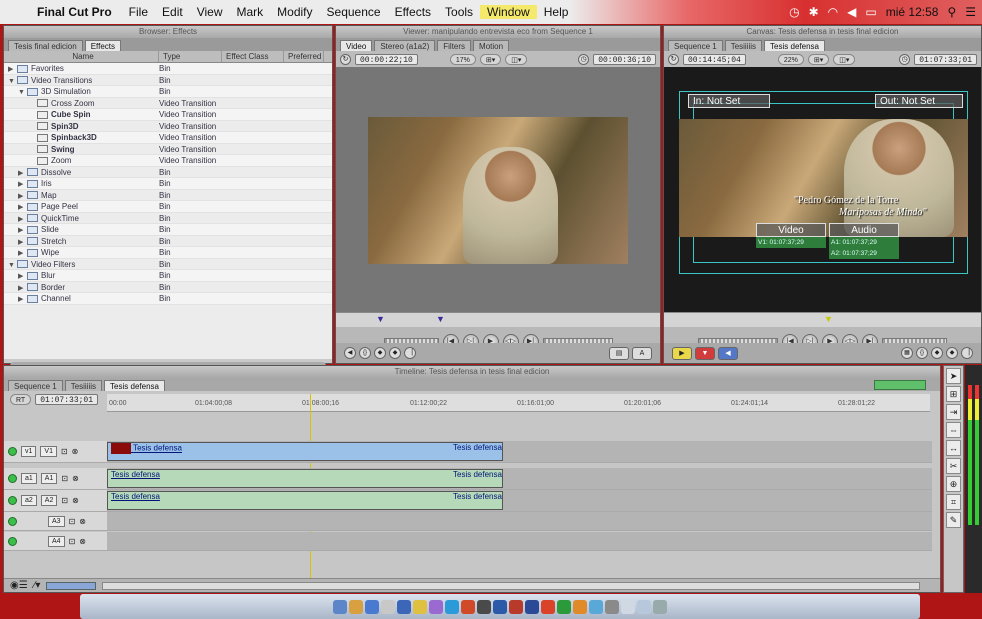 The width and height of the screenshot is (982, 619). Describe the element at coordinates (519, 541) in the screenshot. I see `track-a4-area` at that location.